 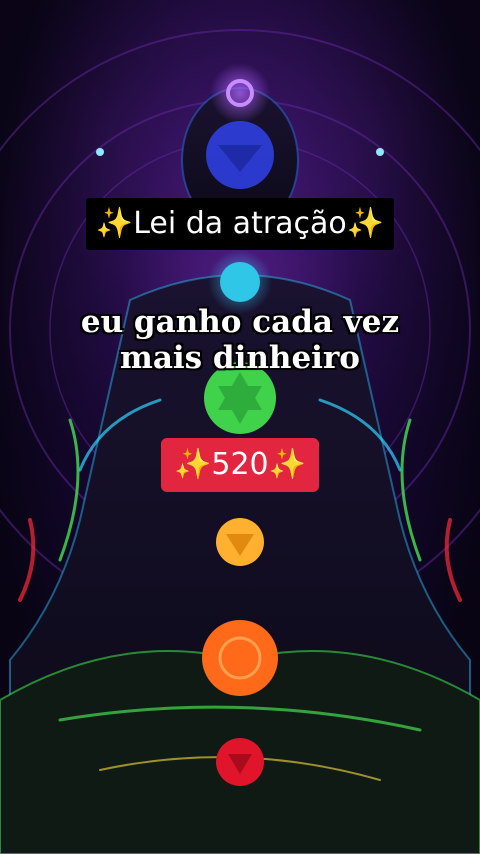 What do you see at coordinates (240, 762) in the screenshot?
I see `chakra-root-icon` at bounding box center [240, 762].